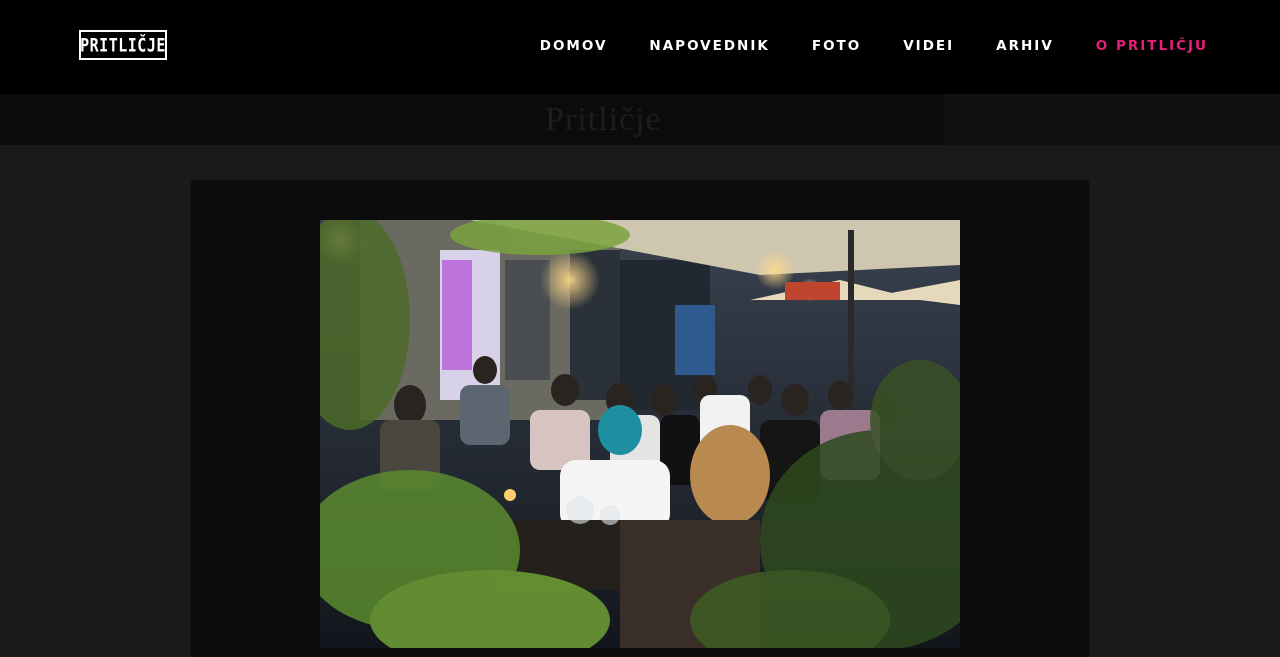 The height and width of the screenshot is (657, 1280). Describe the element at coordinates (574, 46) in the screenshot. I see `nav-item-domov: DOMOV` at that location.